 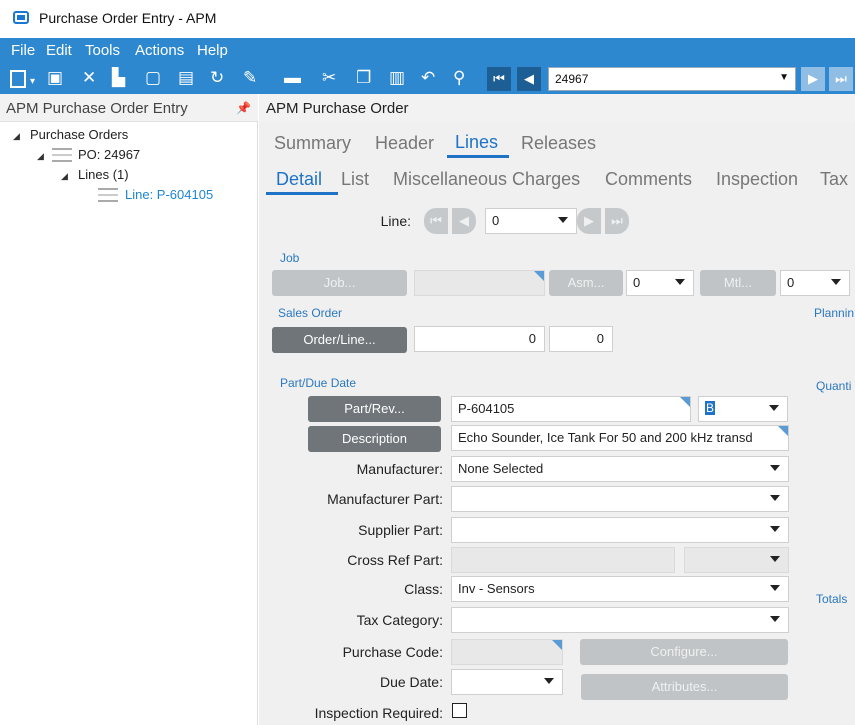 I want to click on inspection-required-label: Inspection Required:, so click(x=378, y=713).